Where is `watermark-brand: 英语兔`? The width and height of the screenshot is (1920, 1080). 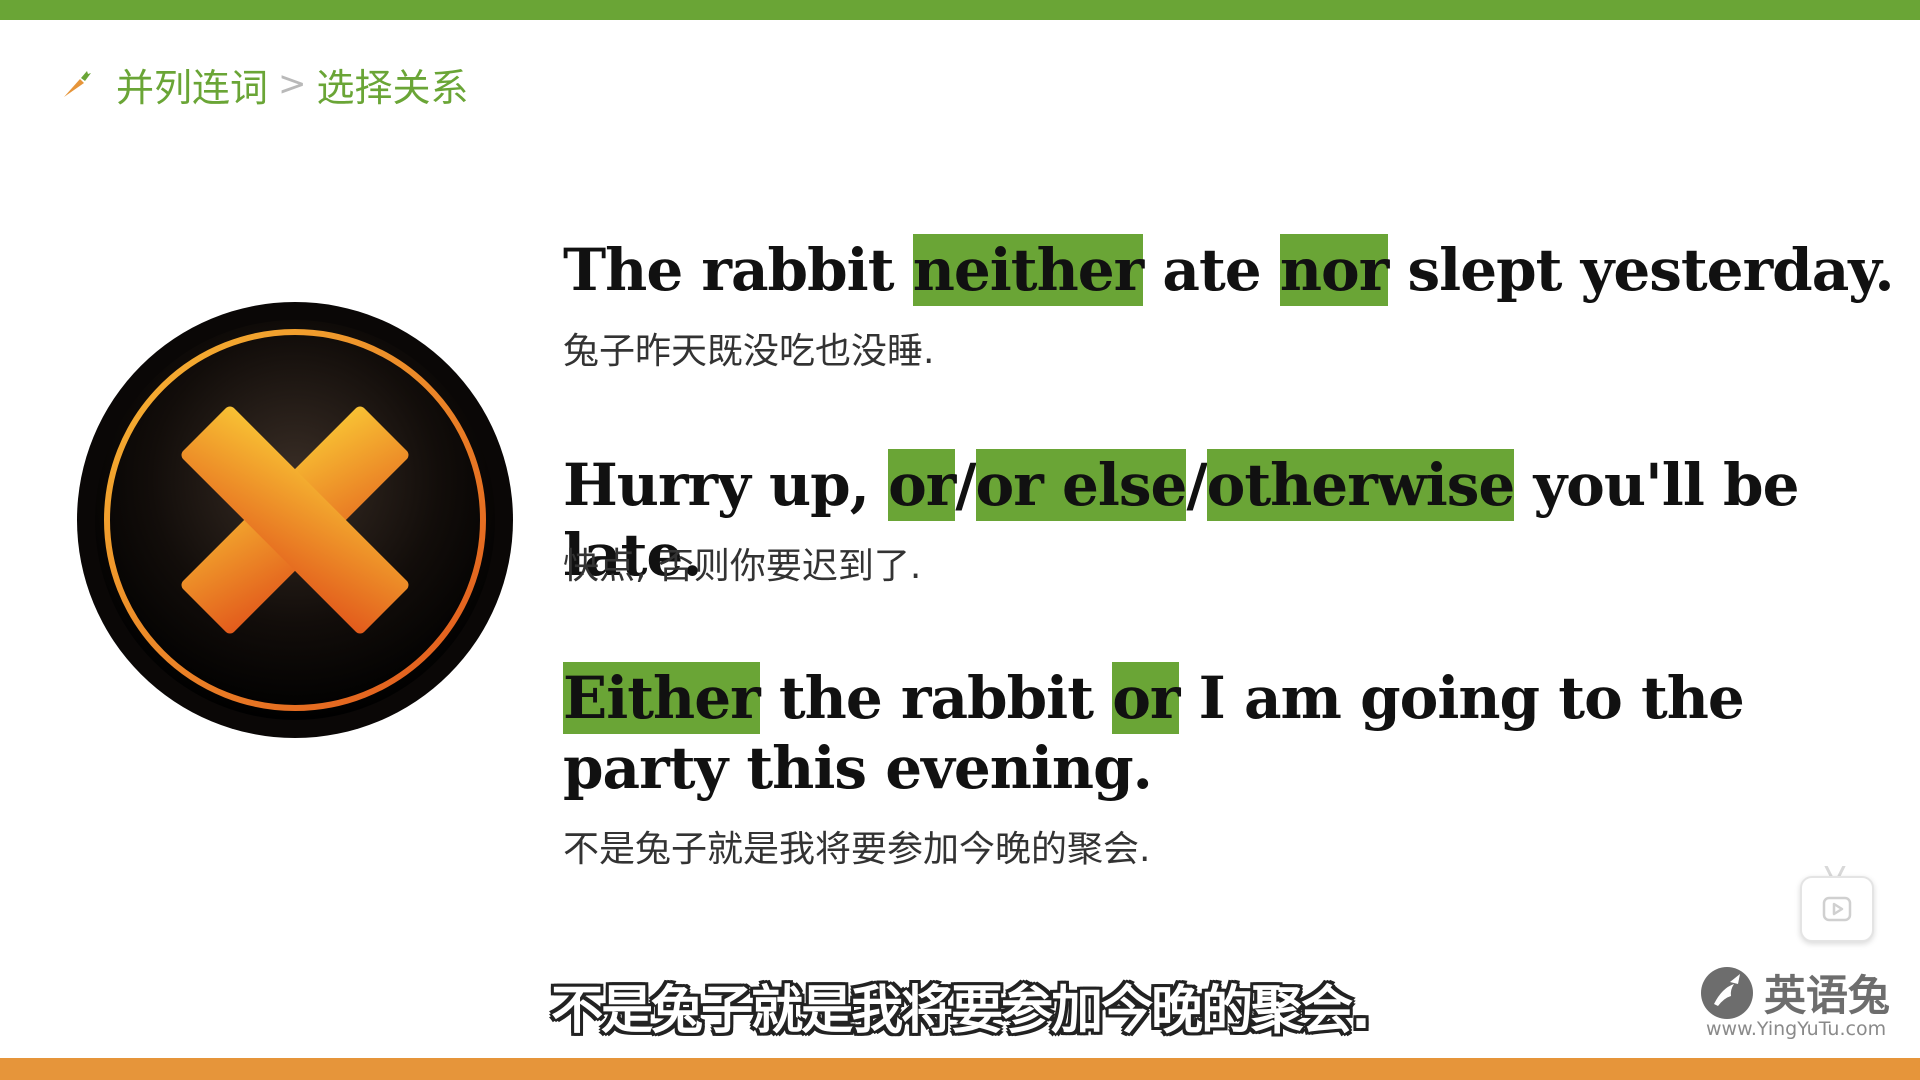
watermark-brand: 英语兔 is located at coordinates (1827, 995).